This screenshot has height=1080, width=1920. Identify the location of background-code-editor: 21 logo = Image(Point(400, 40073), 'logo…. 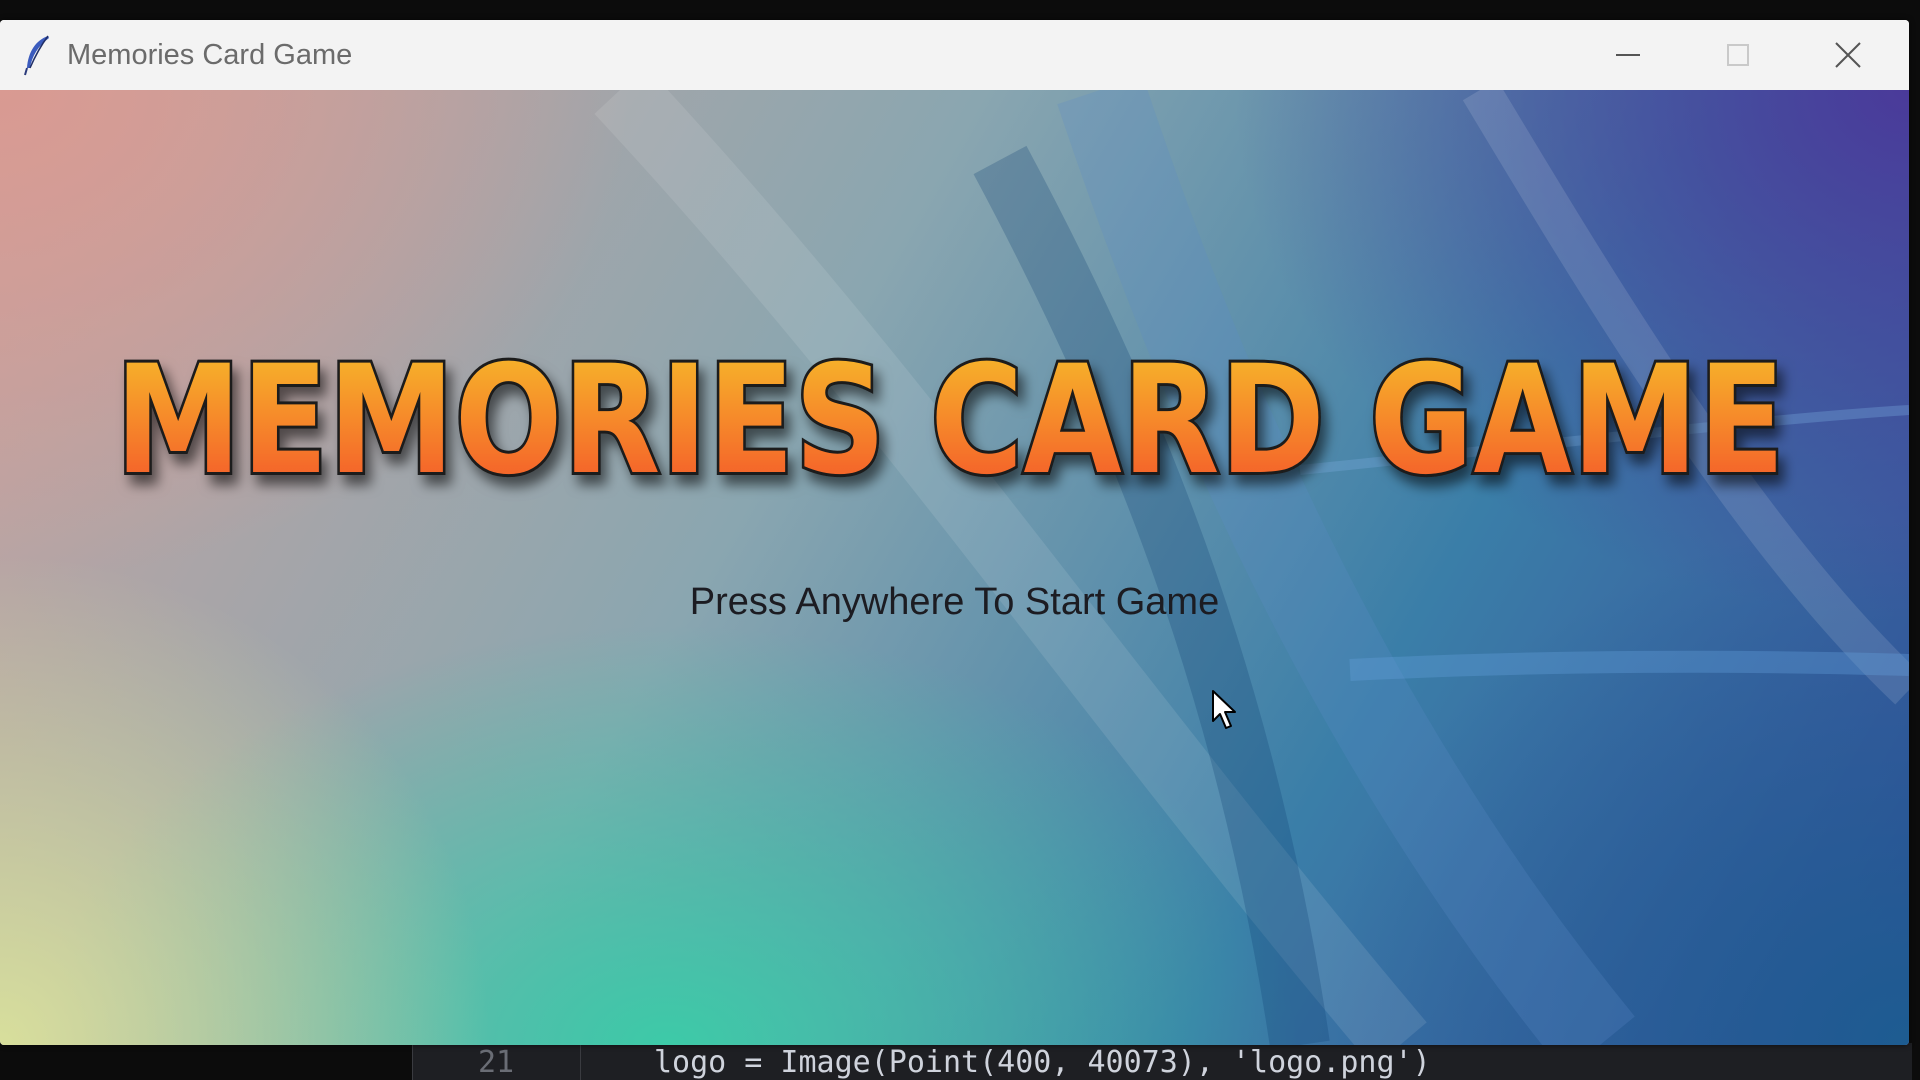
(1162, 1061).